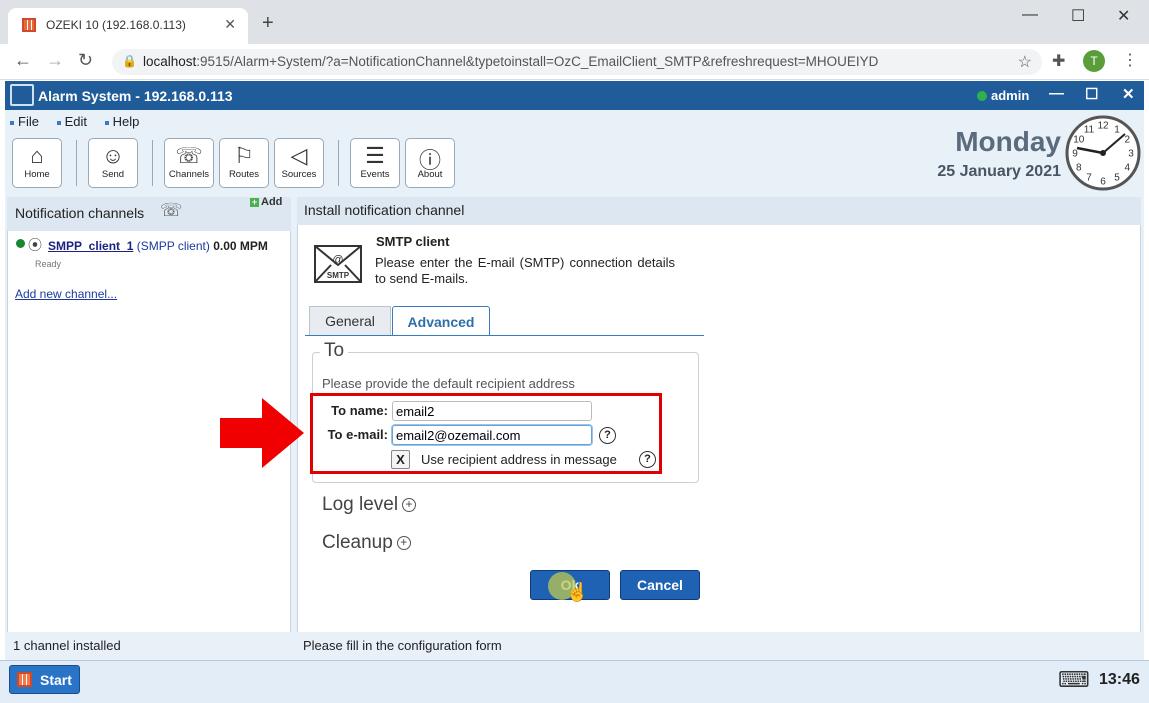 This screenshot has height=703, width=1149. I want to click on start-button: Start, so click(44, 679).